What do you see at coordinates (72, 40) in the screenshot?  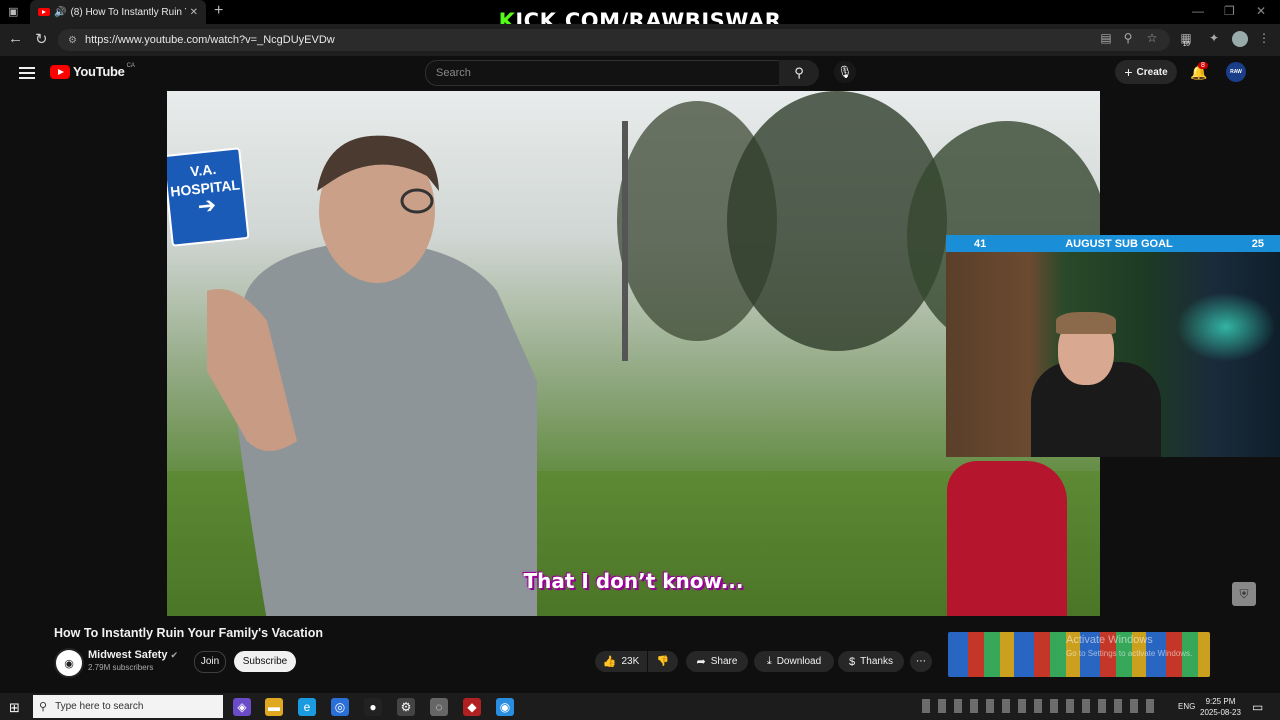 I see `site-info-icon: ⚙` at bounding box center [72, 40].